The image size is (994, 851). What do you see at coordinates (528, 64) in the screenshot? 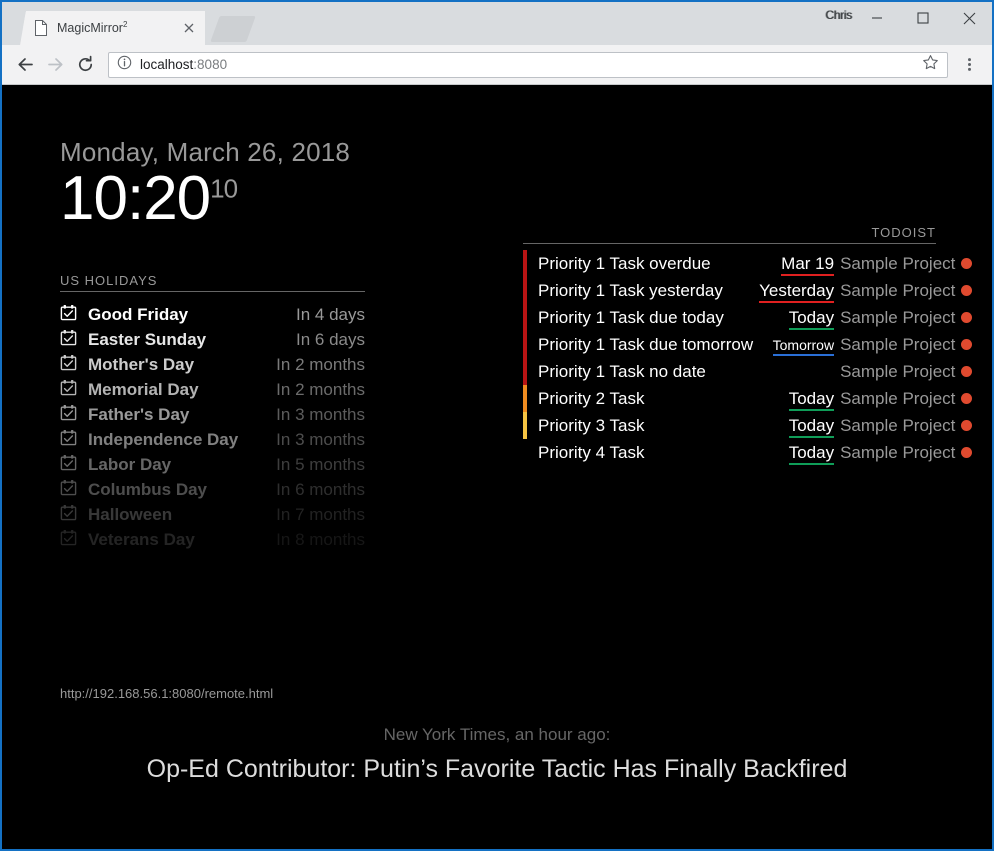
I see `address-bar: localhost:8080` at bounding box center [528, 64].